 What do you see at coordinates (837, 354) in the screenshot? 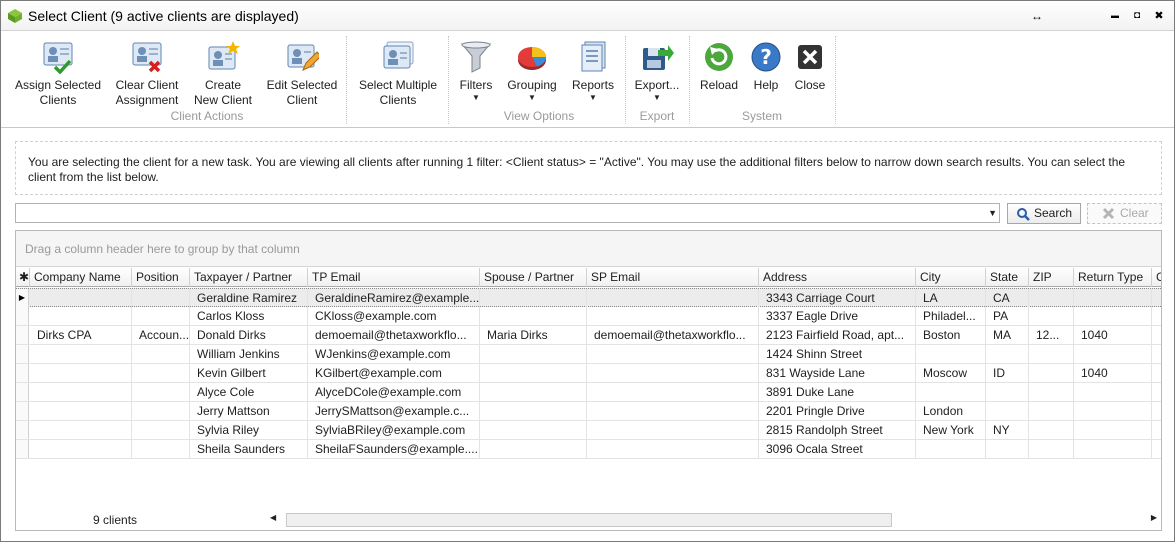
I see `table-cell: 1424 Shinn Street` at bounding box center [837, 354].